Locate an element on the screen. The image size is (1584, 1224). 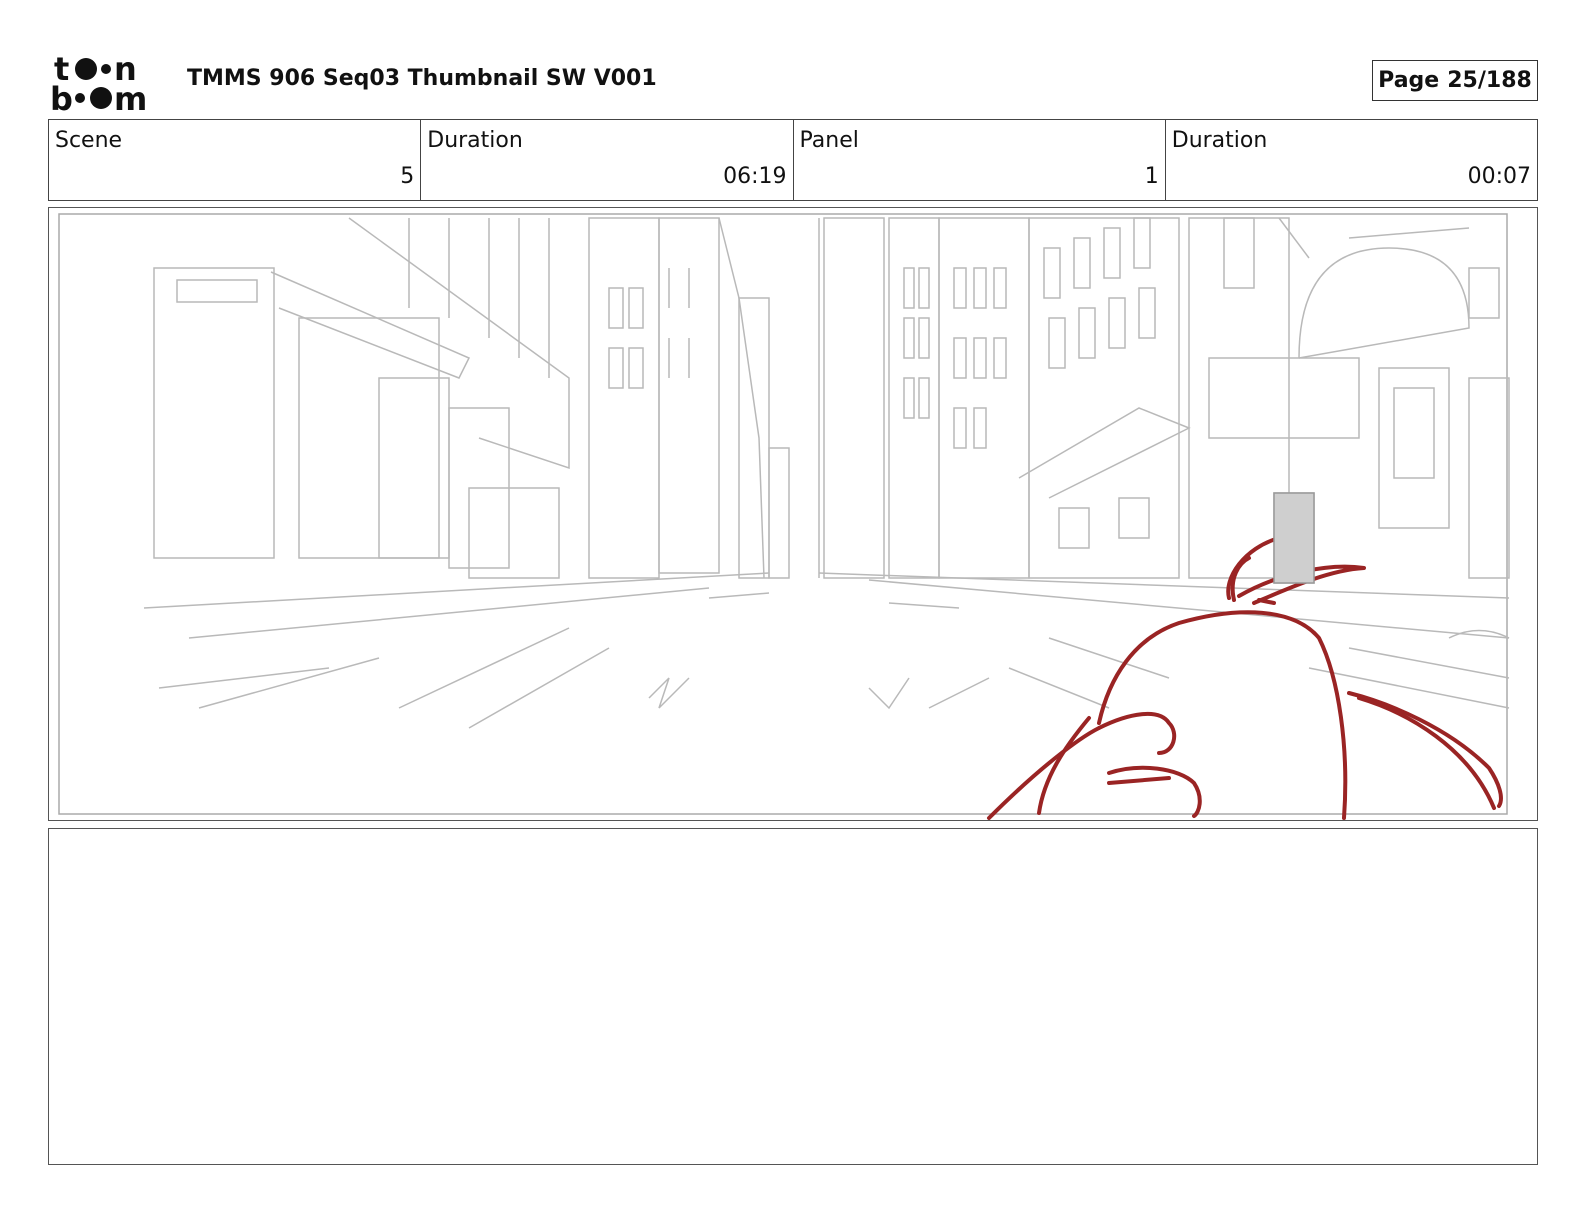
scene-duration-label: Duration is located at coordinates (475, 140).